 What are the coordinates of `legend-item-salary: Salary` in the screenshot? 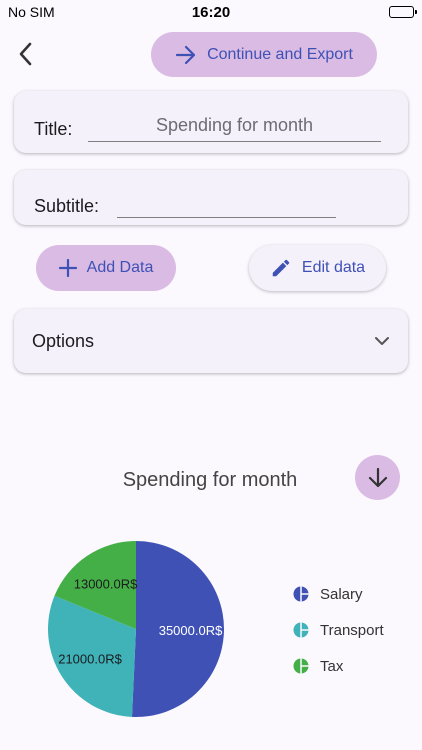 It's located at (338, 594).